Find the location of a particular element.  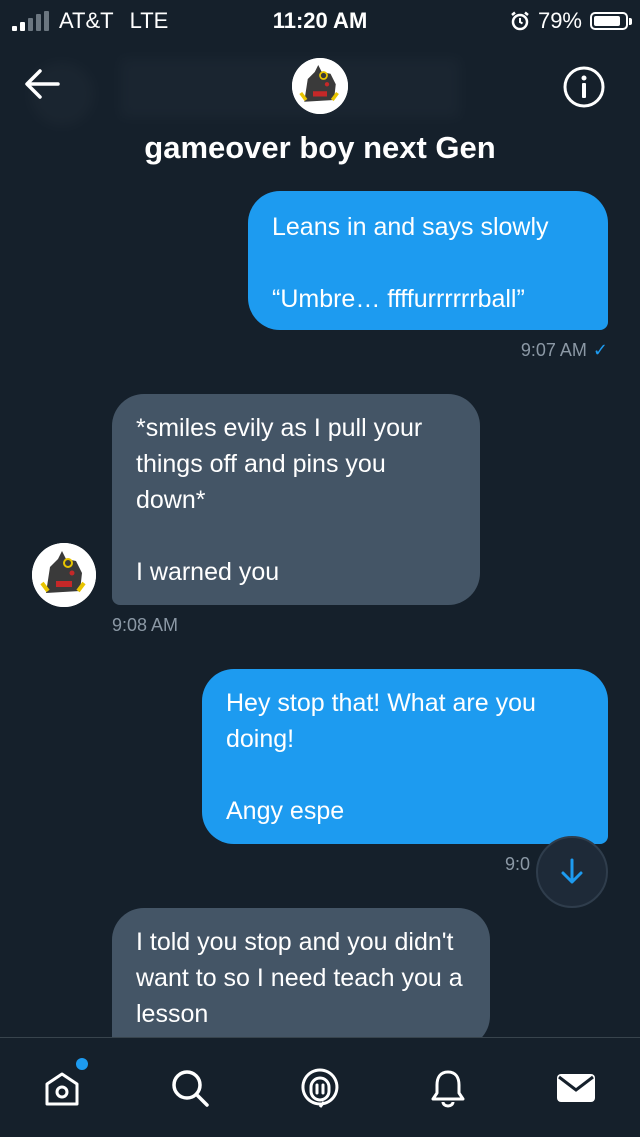

conversation-header: gameover boy next Gen is located at coordinates (320, 112).